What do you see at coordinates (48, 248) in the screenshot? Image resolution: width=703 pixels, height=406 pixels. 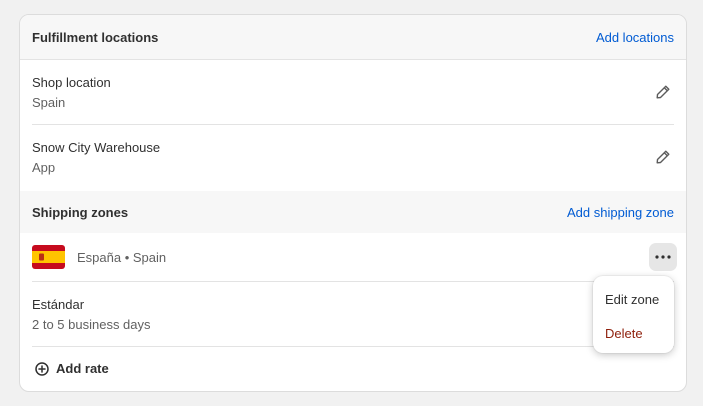 I see `flag-band-top` at bounding box center [48, 248].